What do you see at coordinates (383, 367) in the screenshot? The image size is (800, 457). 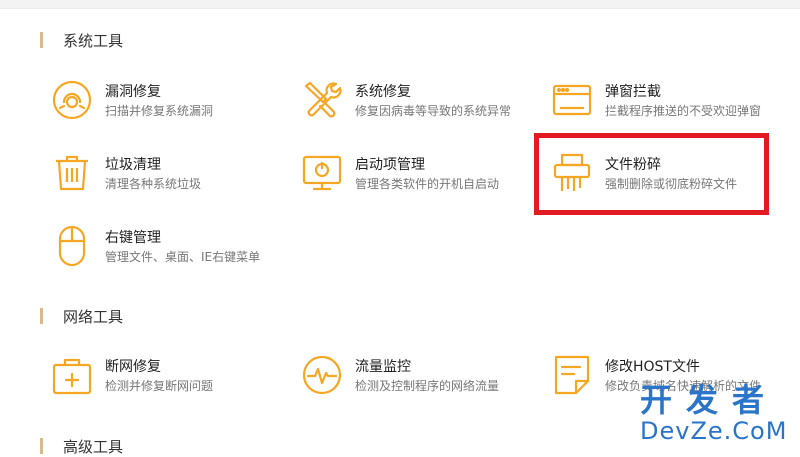 I see `tool-name: 流量监控` at bounding box center [383, 367].